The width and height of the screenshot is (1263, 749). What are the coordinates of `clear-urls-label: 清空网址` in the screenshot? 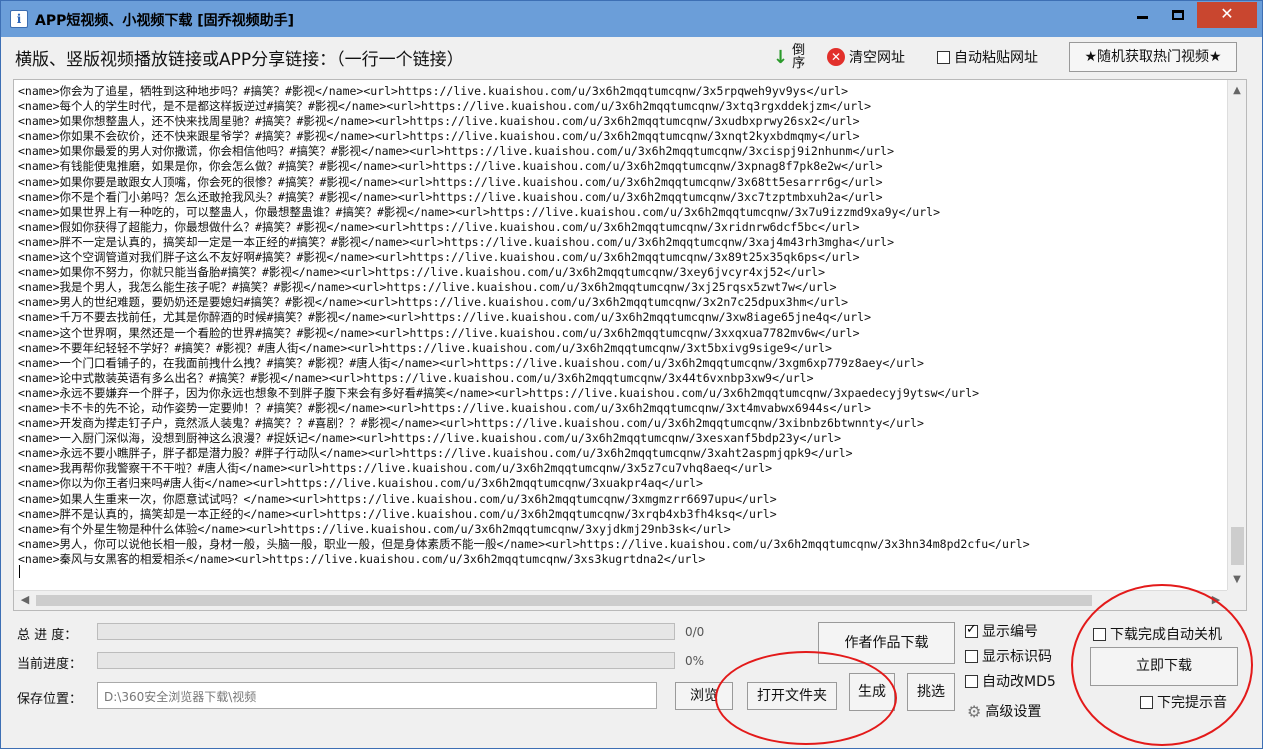 It's located at (877, 58).